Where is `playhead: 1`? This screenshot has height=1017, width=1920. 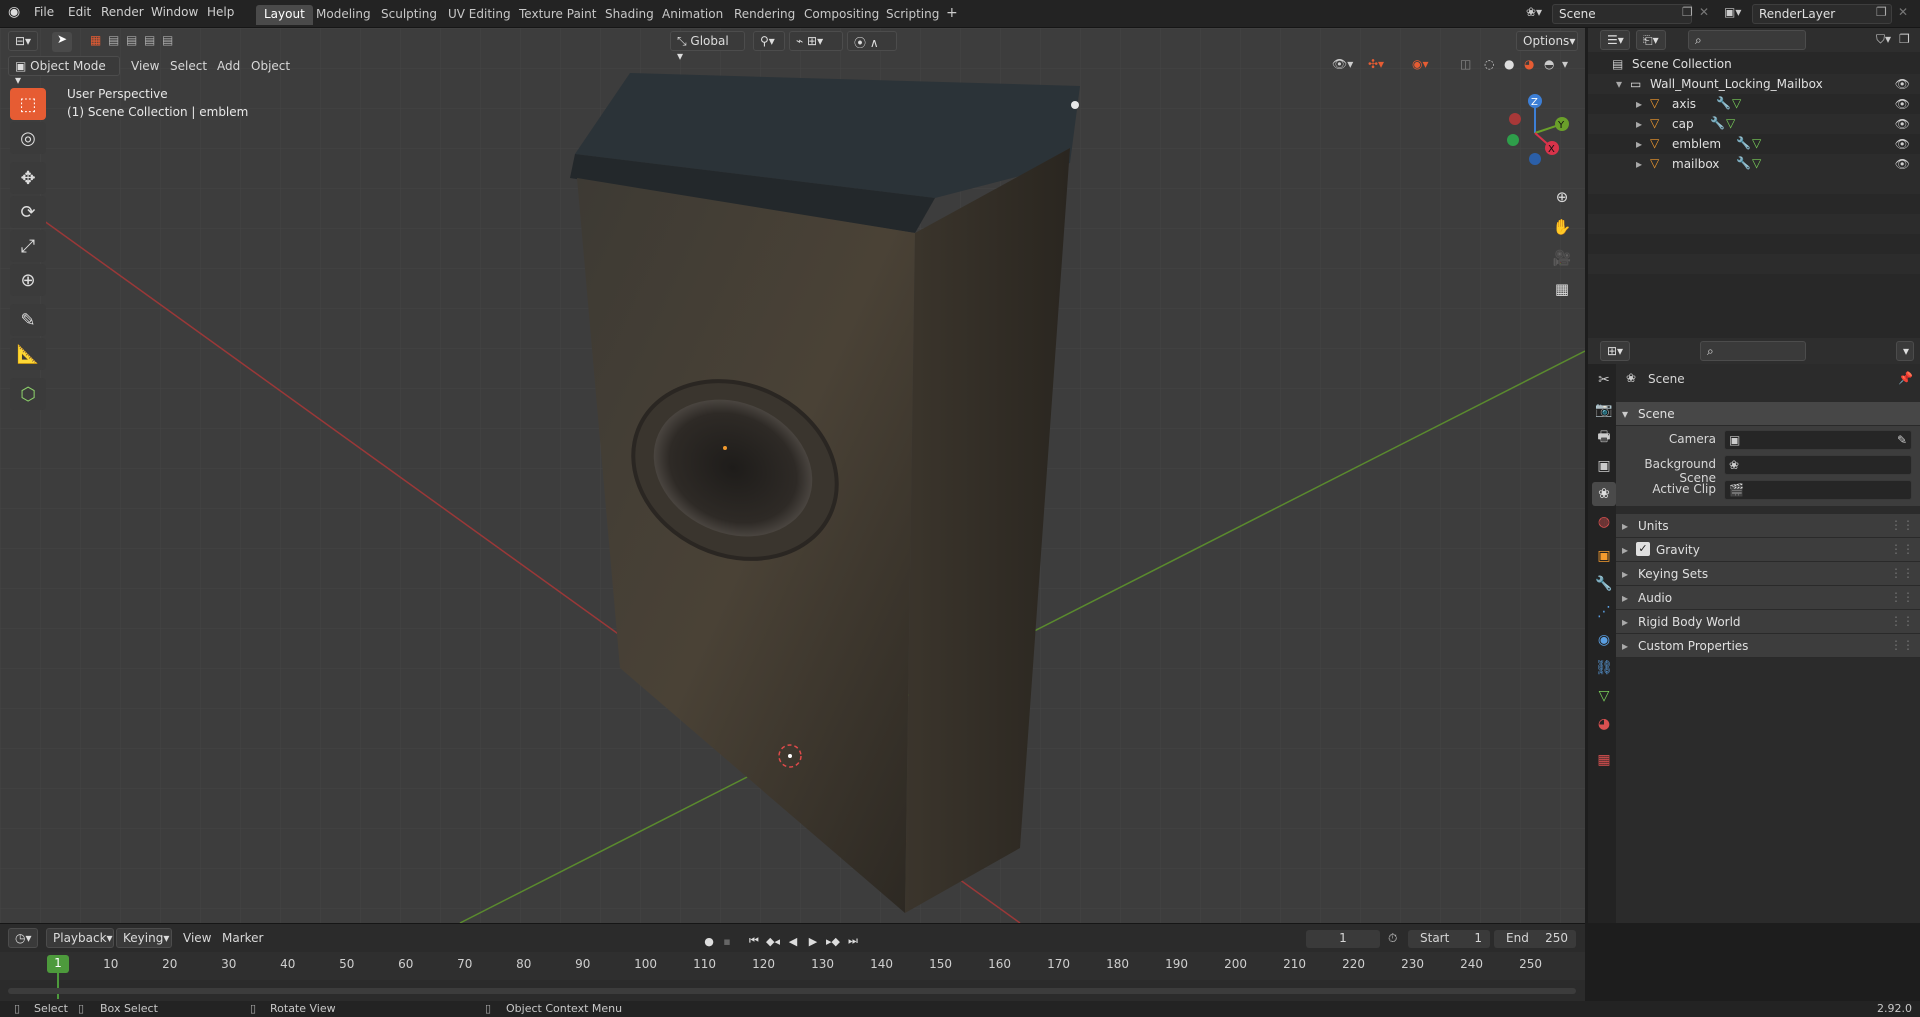 playhead: 1 is located at coordinates (58, 964).